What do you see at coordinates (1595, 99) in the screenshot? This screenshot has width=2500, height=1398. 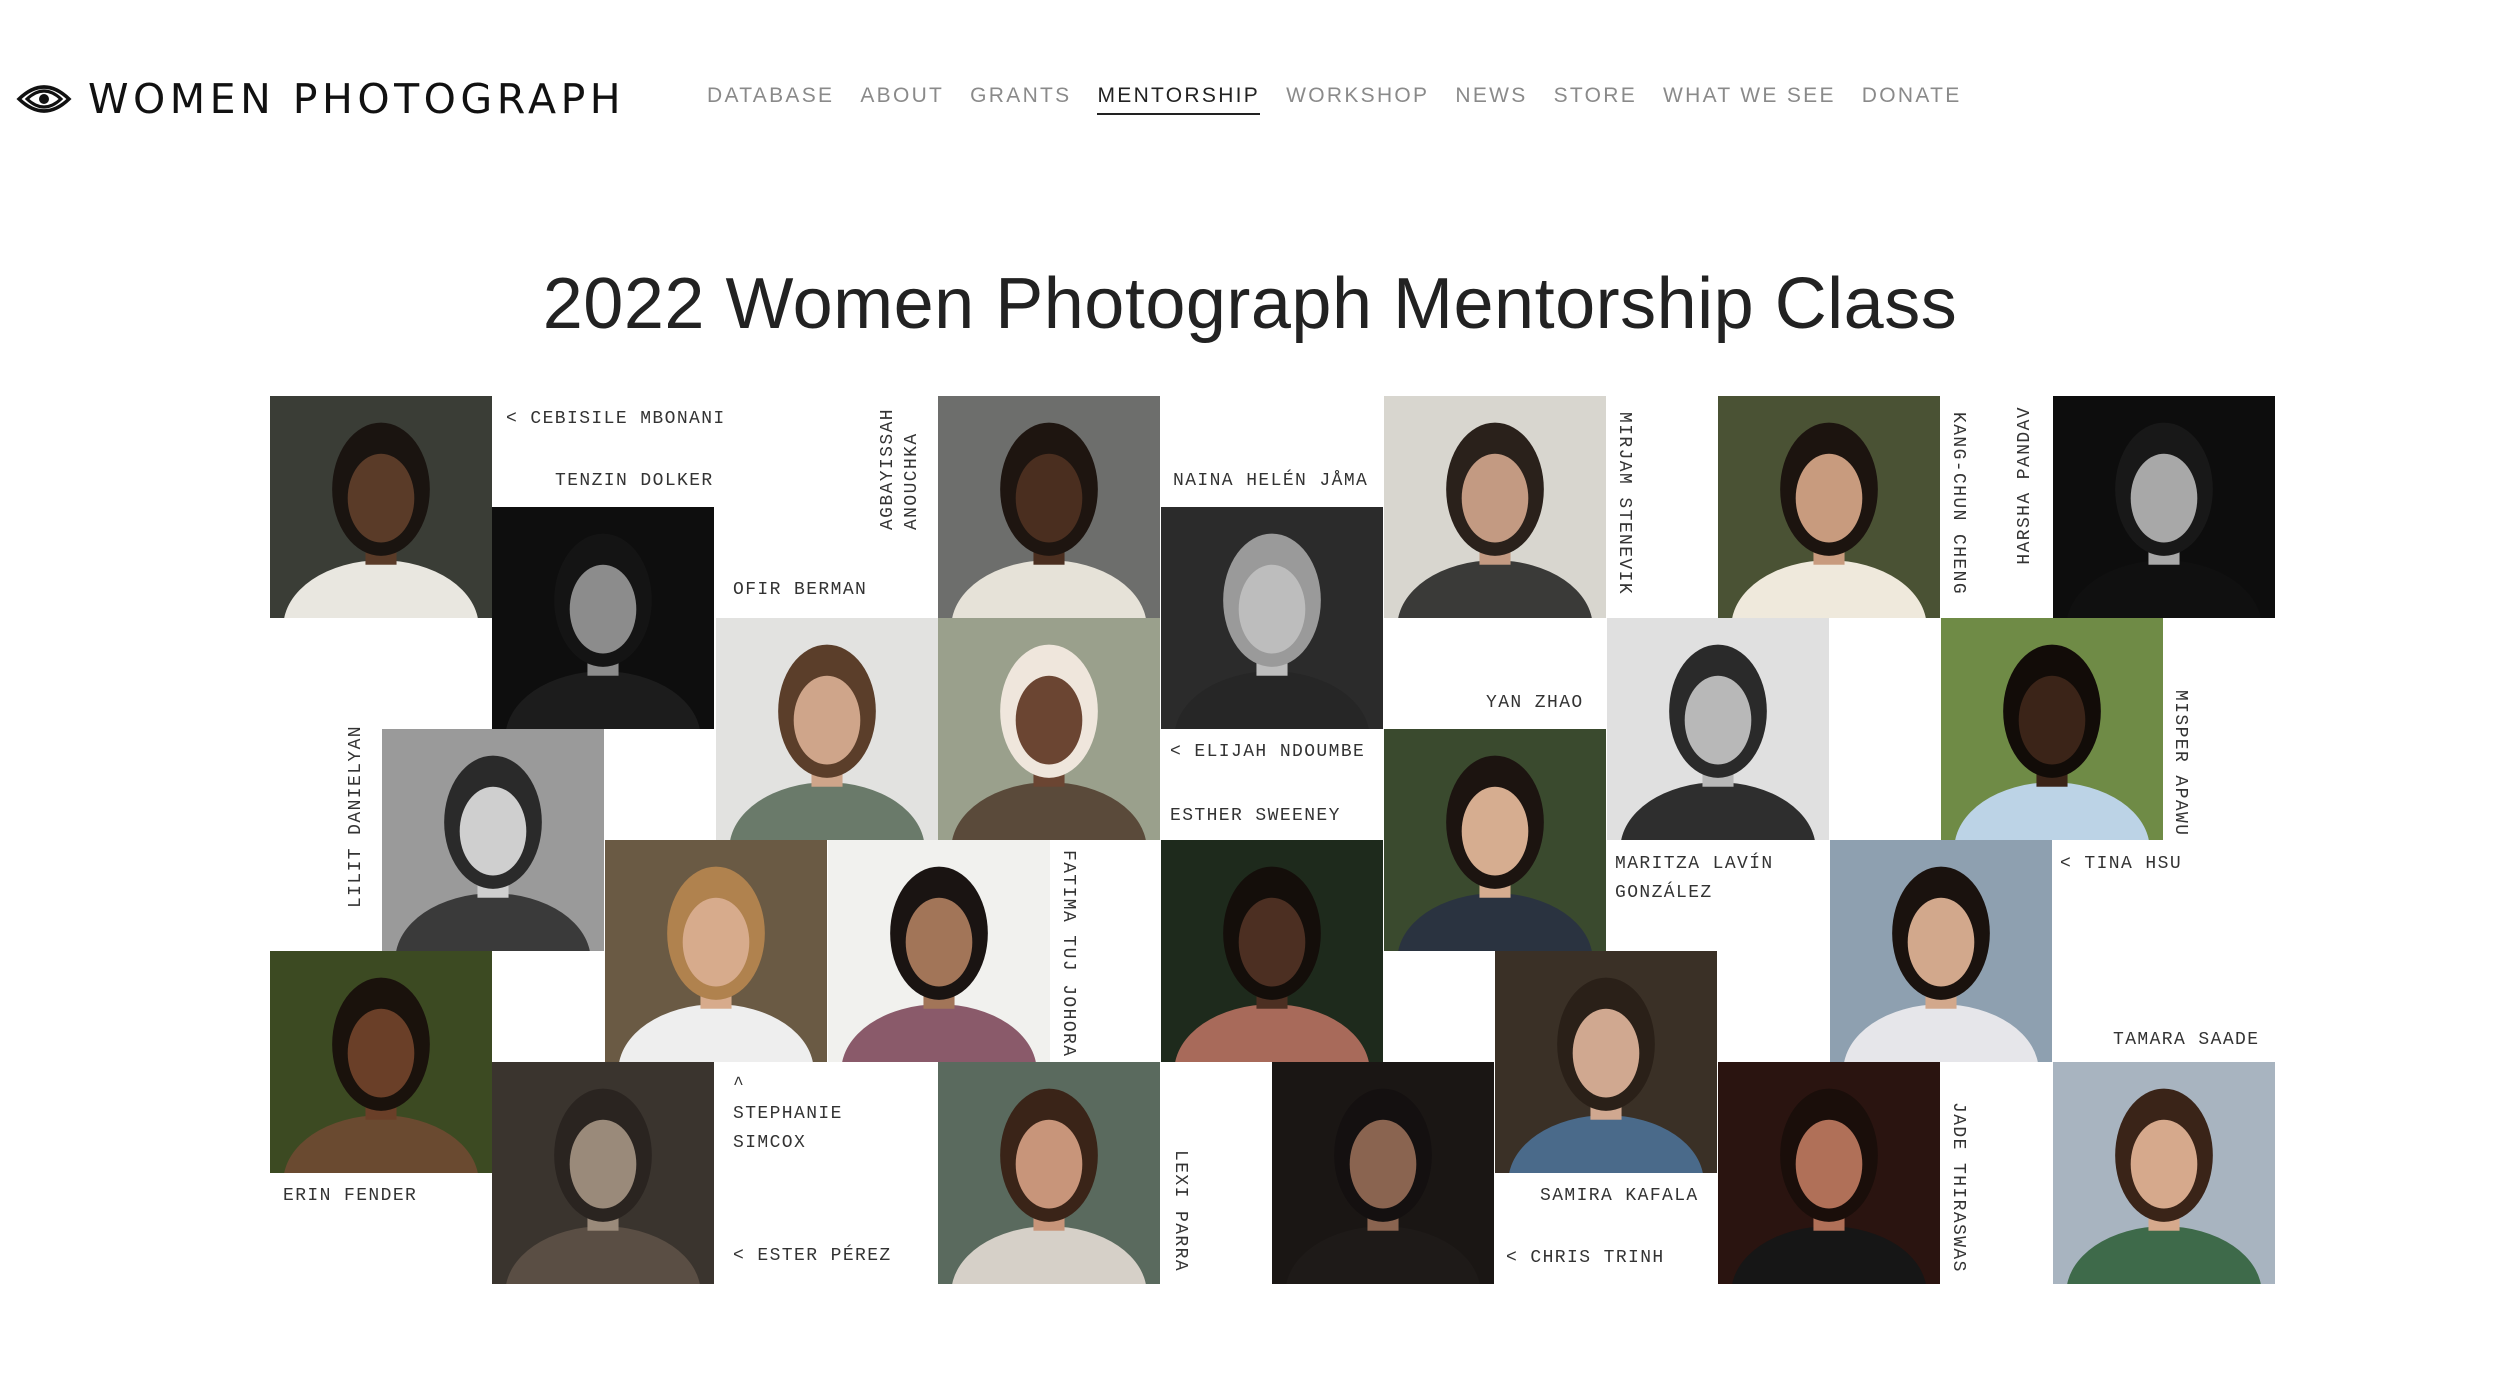 I see `nav-store: STORE` at bounding box center [1595, 99].